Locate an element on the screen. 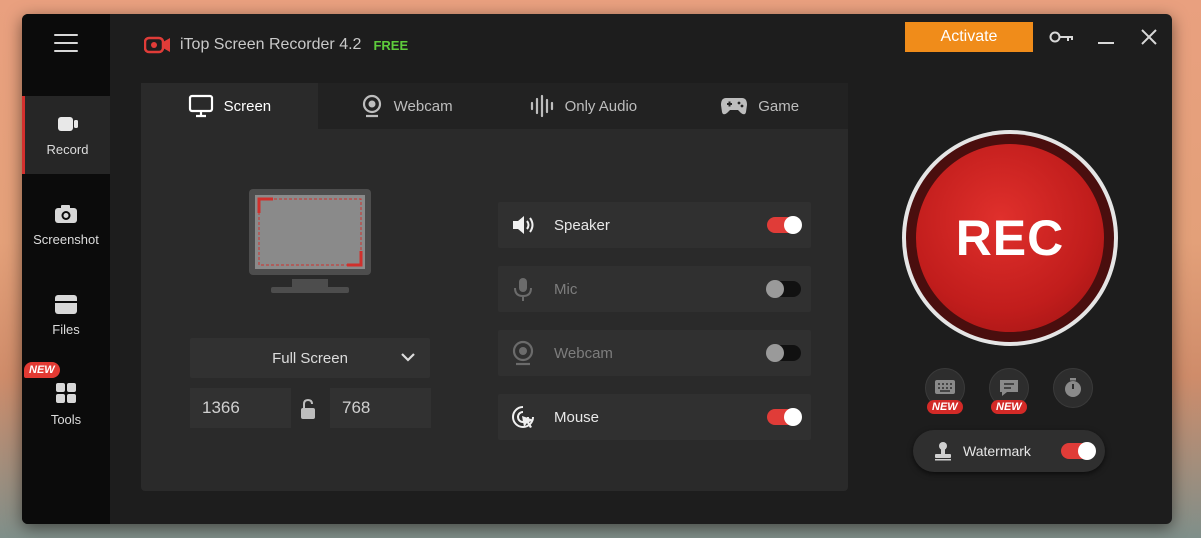 Image resolution: width=1201 pixels, height=538 pixels. sidebar: Record Screenshot Files NEW Tools is located at coordinates (66, 269).